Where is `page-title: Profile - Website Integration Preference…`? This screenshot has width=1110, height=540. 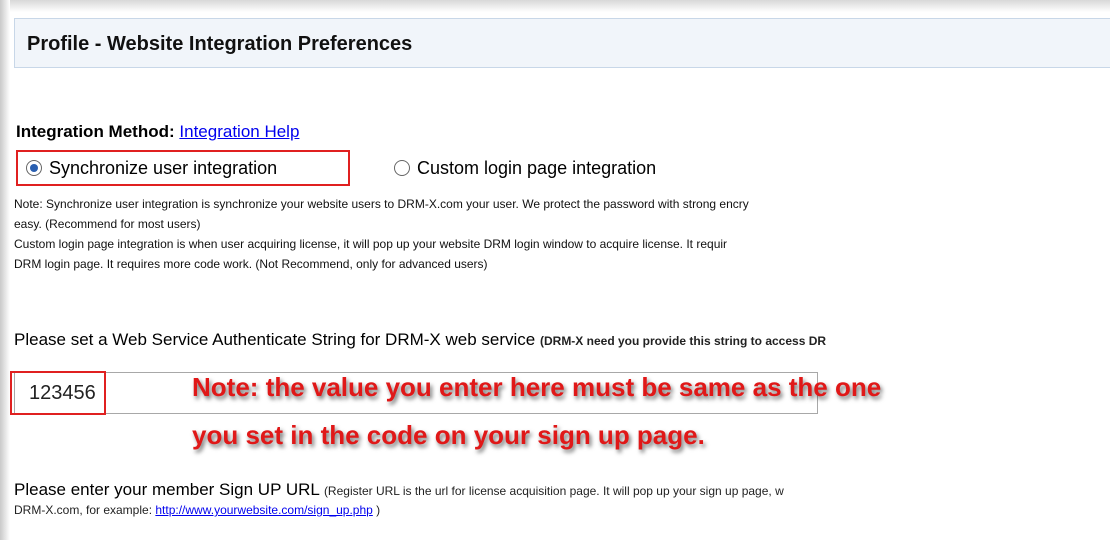 page-title: Profile - Website Integration Preference… is located at coordinates (220, 44).